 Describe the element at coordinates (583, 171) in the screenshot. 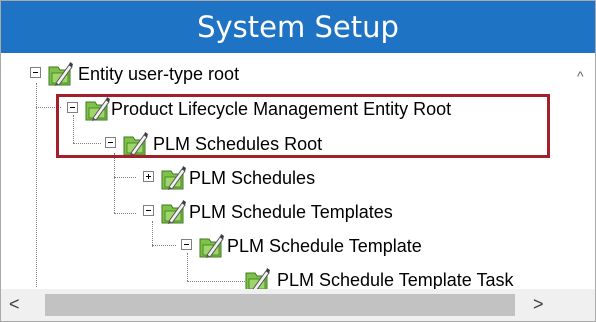

I see `vertical-scrollbar: ^` at that location.